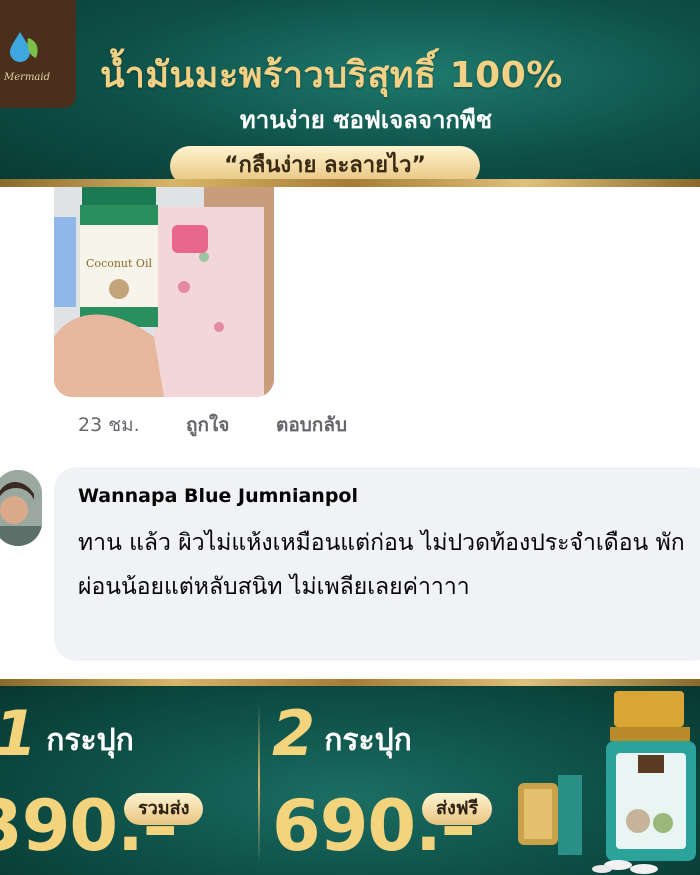  Describe the element at coordinates (109, 425) in the screenshot. I see `post-timestamp: 23 ชม.` at that location.